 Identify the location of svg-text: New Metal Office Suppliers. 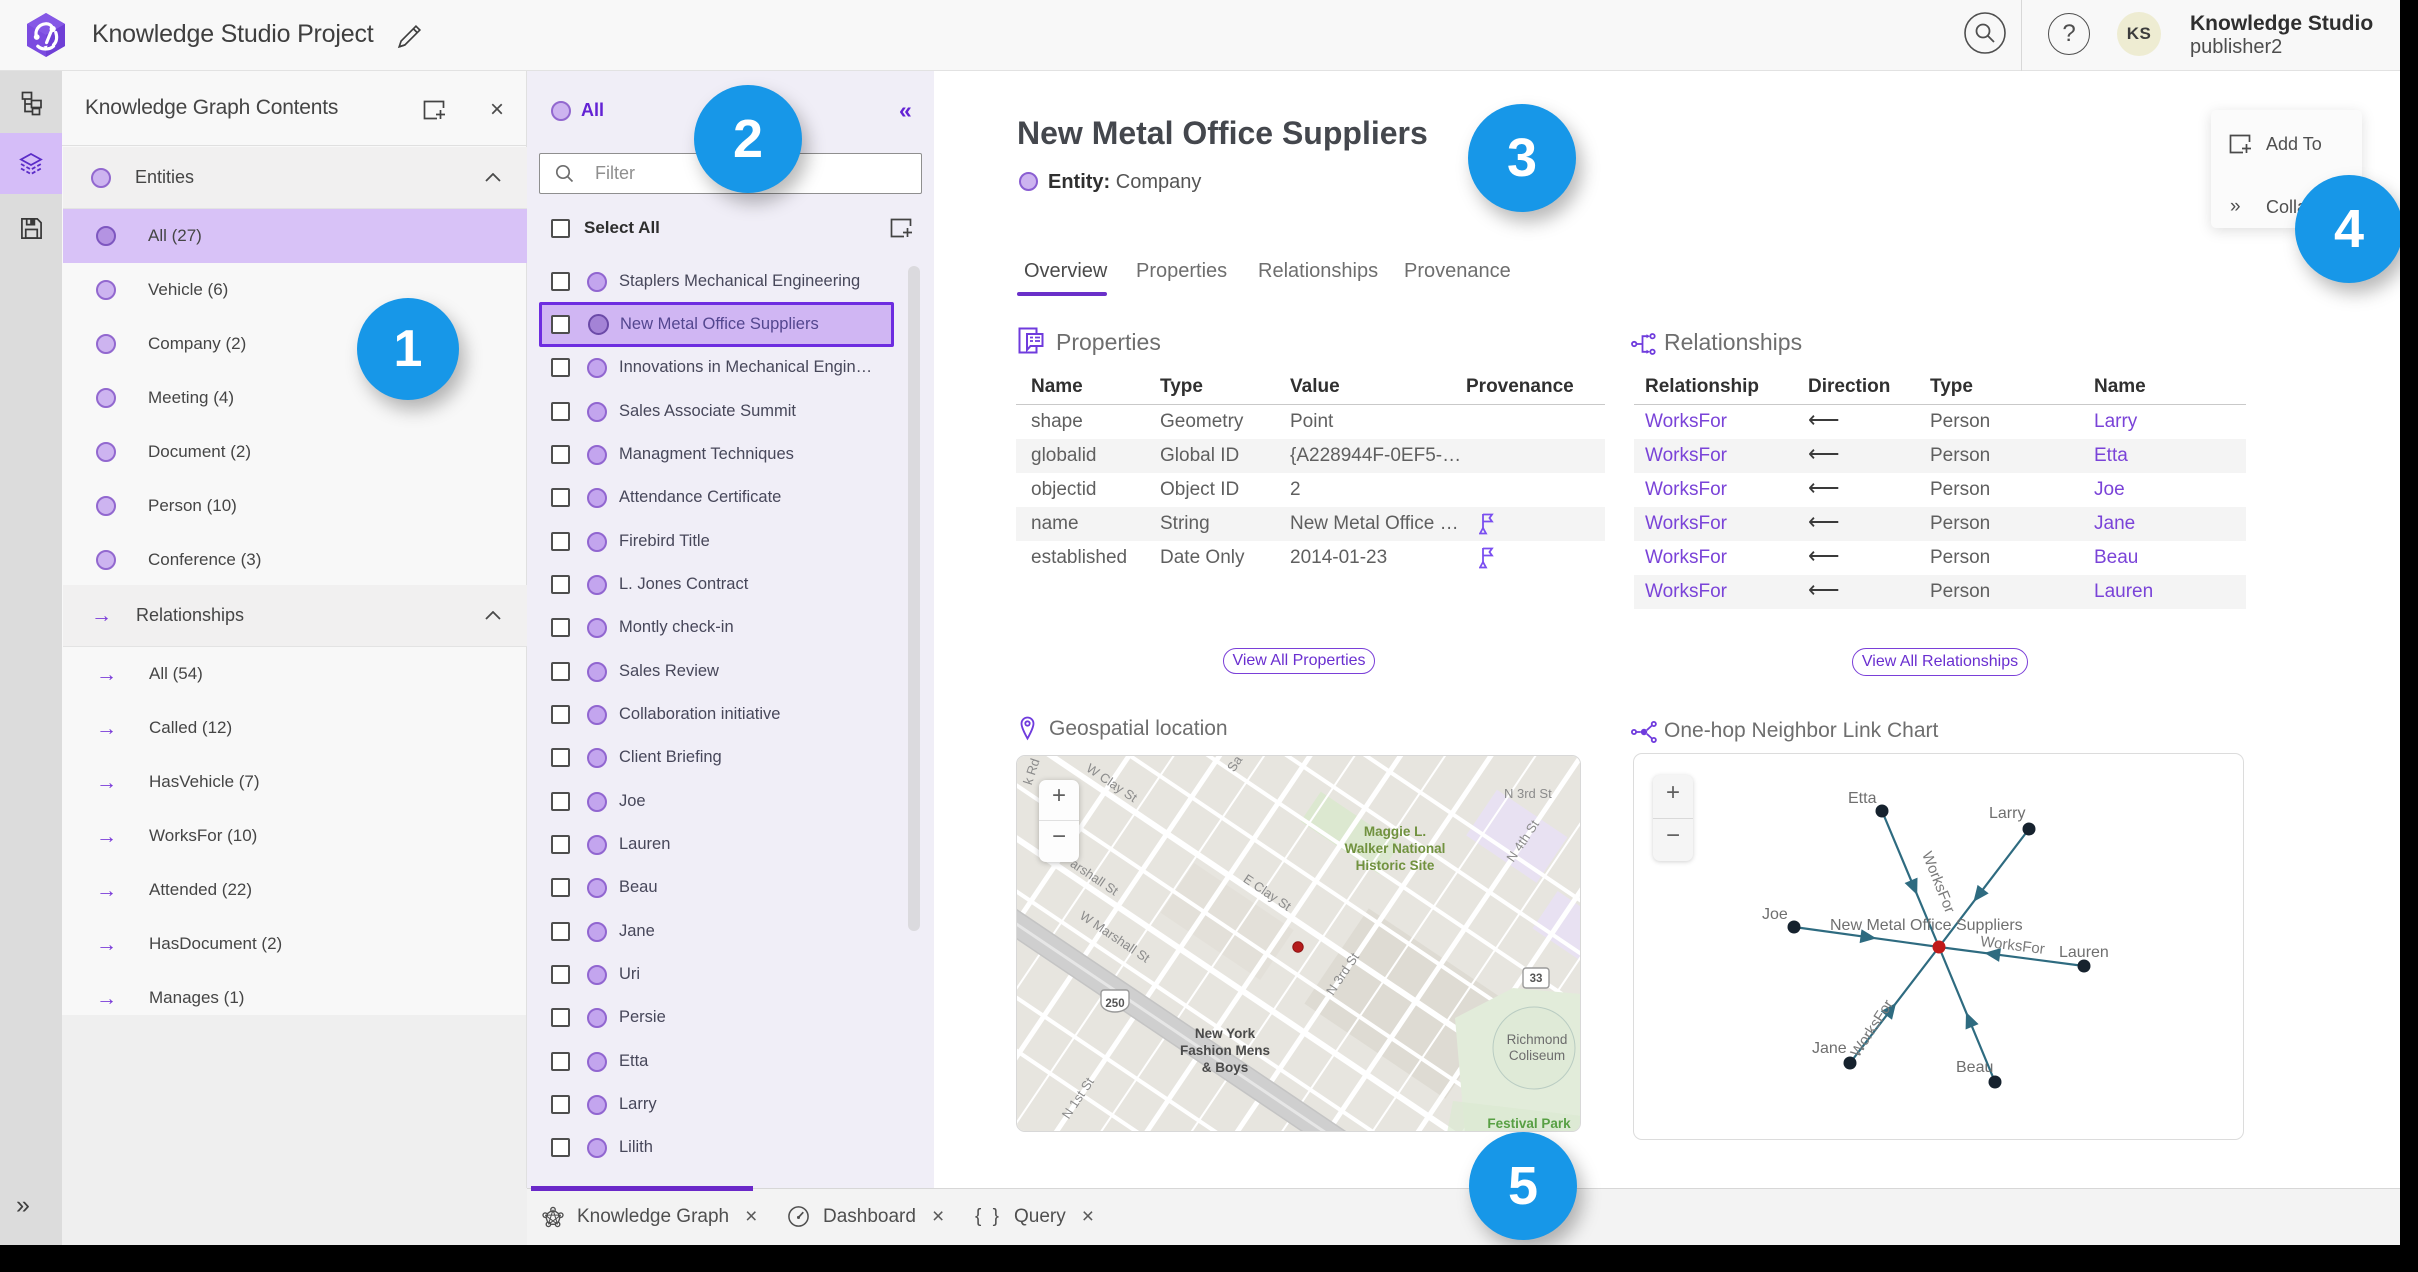
(1926, 925).